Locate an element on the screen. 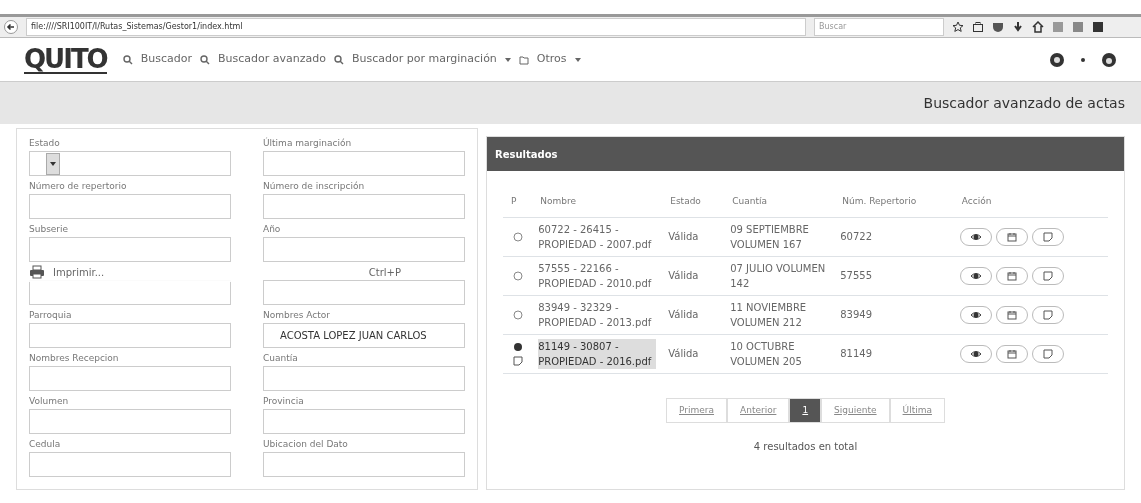 The height and width of the screenshot is (503, 1141). column-header: Acción is located at coordinates (1030, 202).